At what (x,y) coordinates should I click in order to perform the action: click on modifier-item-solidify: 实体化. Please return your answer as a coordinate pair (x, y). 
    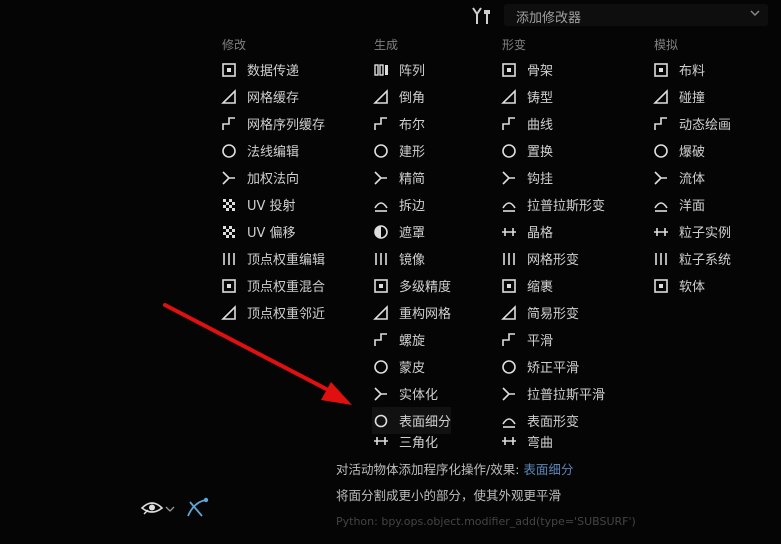
    Looking at the image, I should click on (411, 393).